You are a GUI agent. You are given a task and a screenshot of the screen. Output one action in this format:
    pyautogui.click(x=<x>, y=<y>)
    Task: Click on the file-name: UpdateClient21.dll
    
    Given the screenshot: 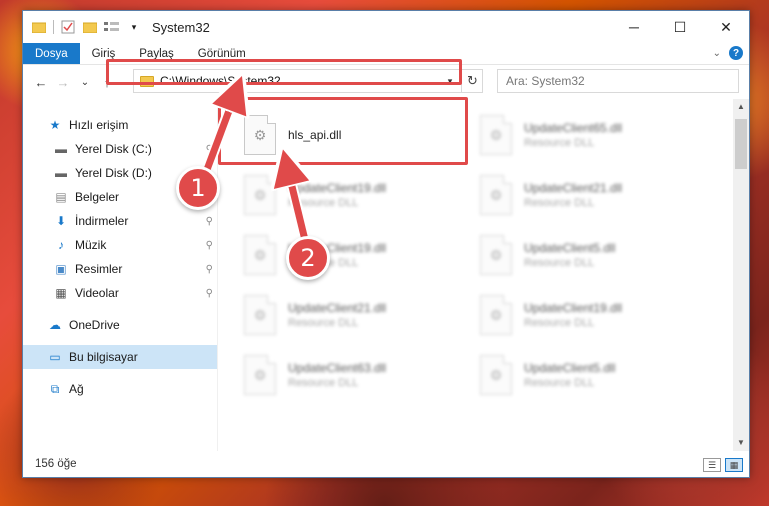 What is the action you would take?
    pyautogui.click(x=337, y=308)
    